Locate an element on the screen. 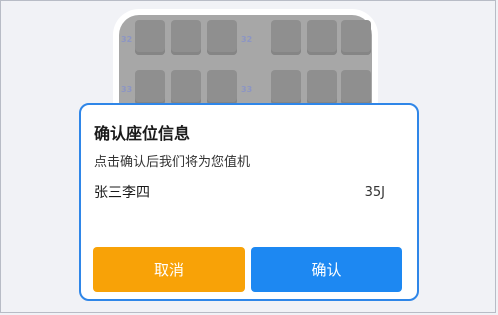 This screenshot has height=315, width=498. dialog-description: 点击确认后我们将为您值机 is located at coordinates (172, 162).